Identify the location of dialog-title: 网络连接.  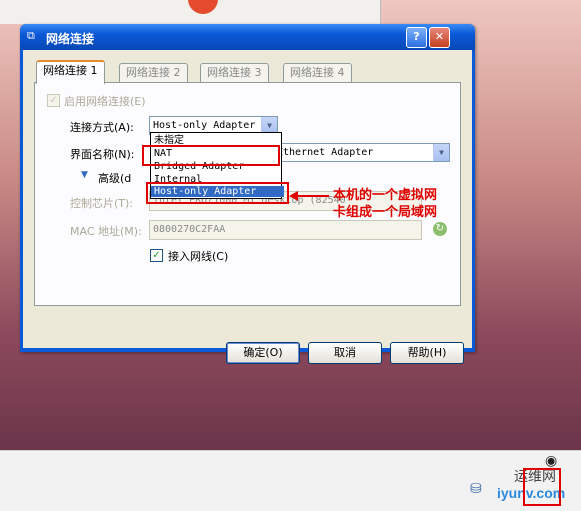
(70, 39).